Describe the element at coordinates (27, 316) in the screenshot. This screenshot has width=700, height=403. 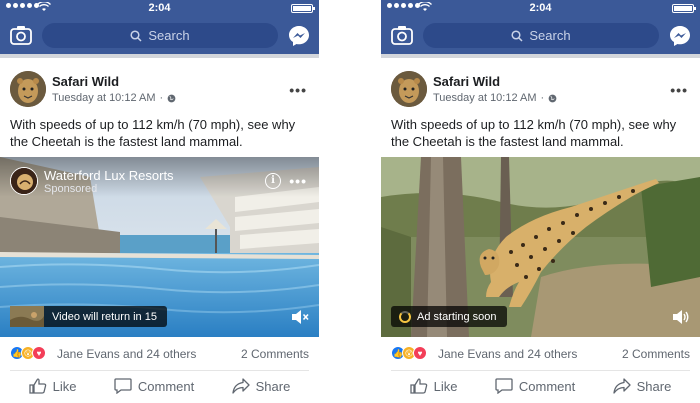
I see `video-thumbnail` at that location.